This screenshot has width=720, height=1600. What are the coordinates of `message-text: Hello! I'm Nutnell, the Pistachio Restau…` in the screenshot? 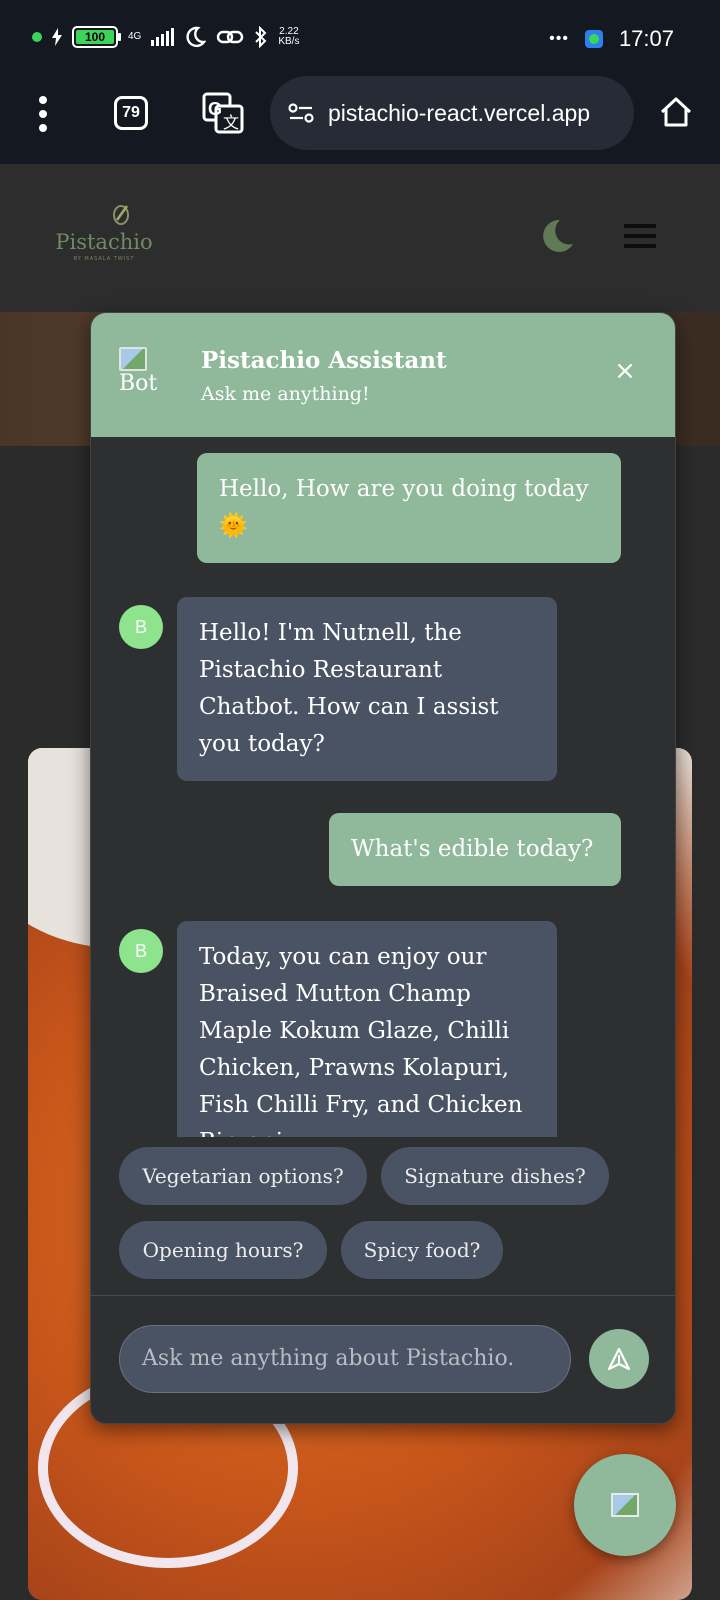 It's located at (349, 688).